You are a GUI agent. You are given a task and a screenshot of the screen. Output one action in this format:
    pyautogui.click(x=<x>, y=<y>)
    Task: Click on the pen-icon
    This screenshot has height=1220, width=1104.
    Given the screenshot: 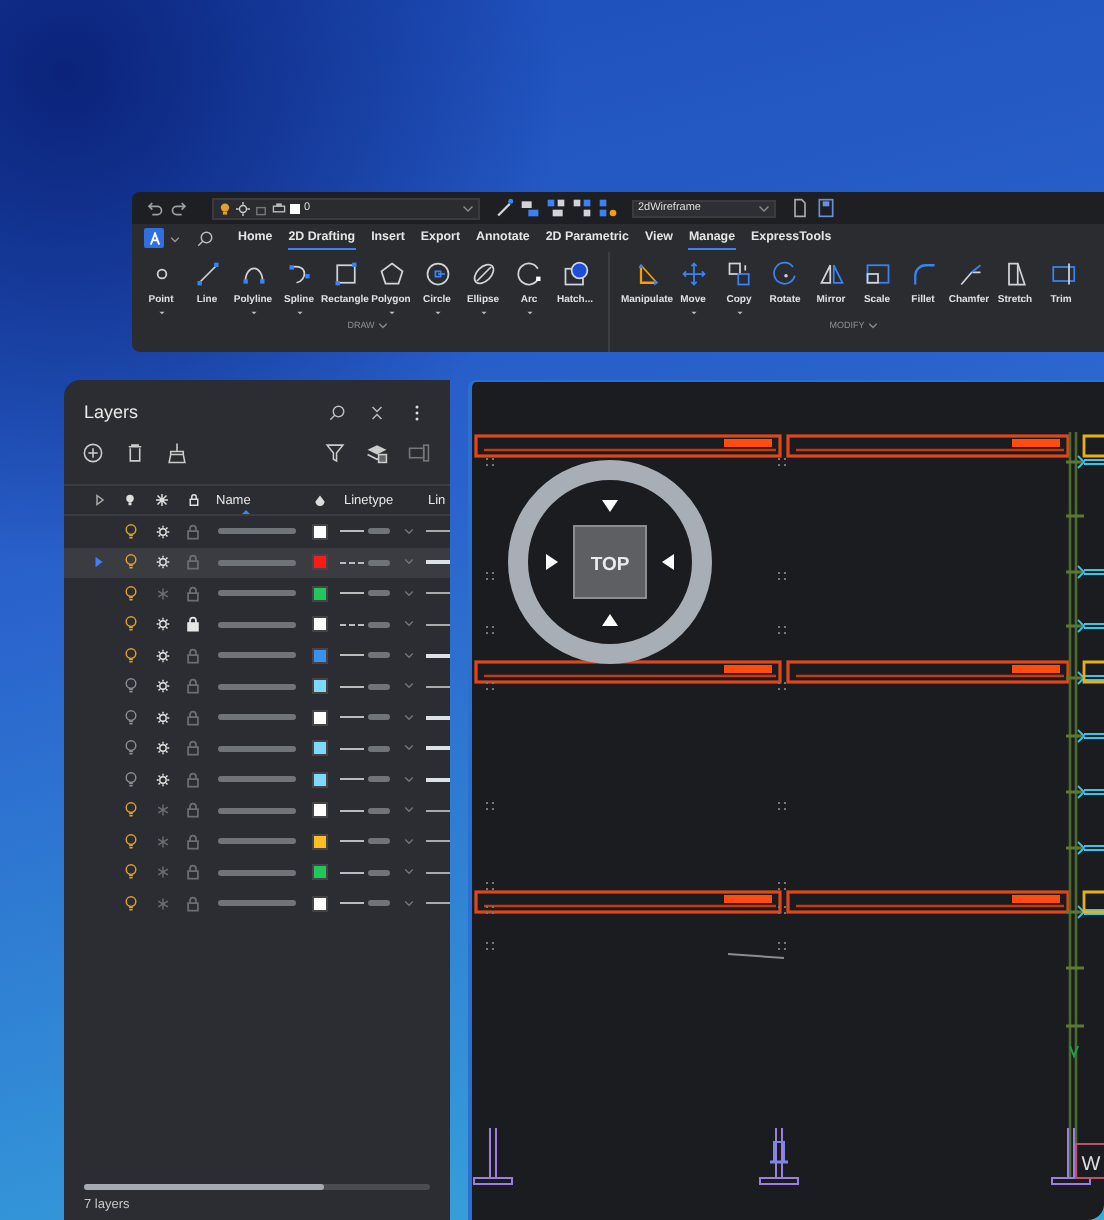 What is the action you would take?
    pyautogui.click(x=504, y=208)
    